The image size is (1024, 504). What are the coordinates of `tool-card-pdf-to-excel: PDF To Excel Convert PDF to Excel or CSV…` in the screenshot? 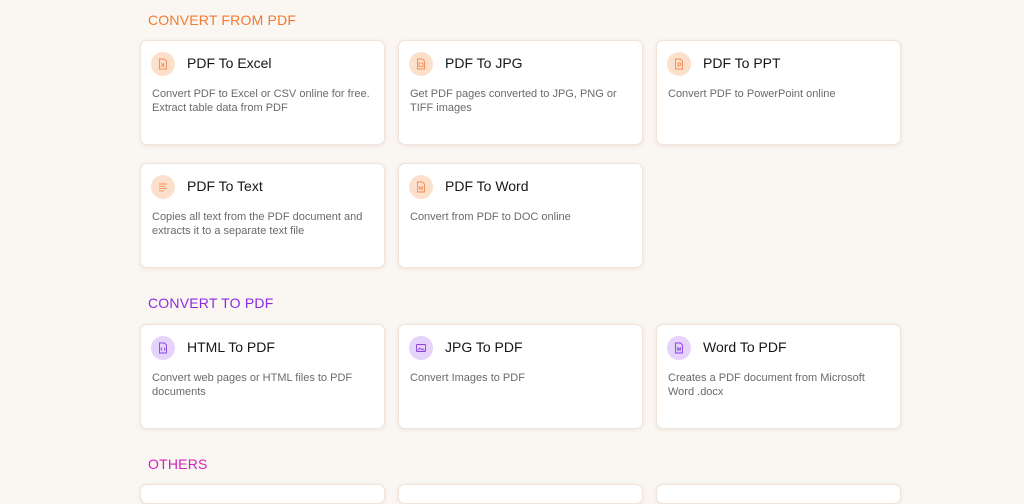 It's located at (262, 92).